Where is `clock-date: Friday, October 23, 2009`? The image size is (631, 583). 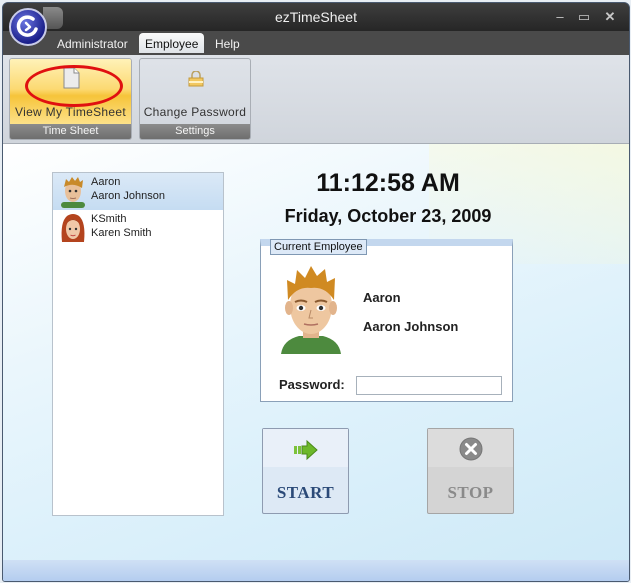 clock-date: Friday, October 23, 2009 is located at coordinates (388, 216).